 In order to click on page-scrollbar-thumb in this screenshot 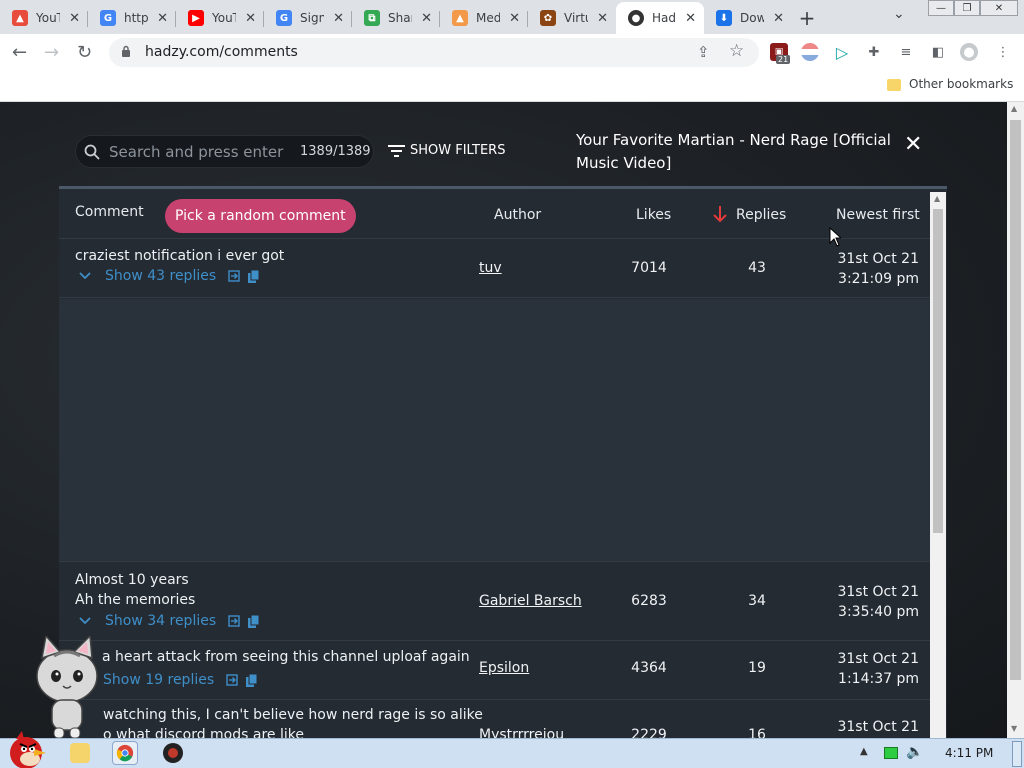, I will do `click(1015, 400)`.